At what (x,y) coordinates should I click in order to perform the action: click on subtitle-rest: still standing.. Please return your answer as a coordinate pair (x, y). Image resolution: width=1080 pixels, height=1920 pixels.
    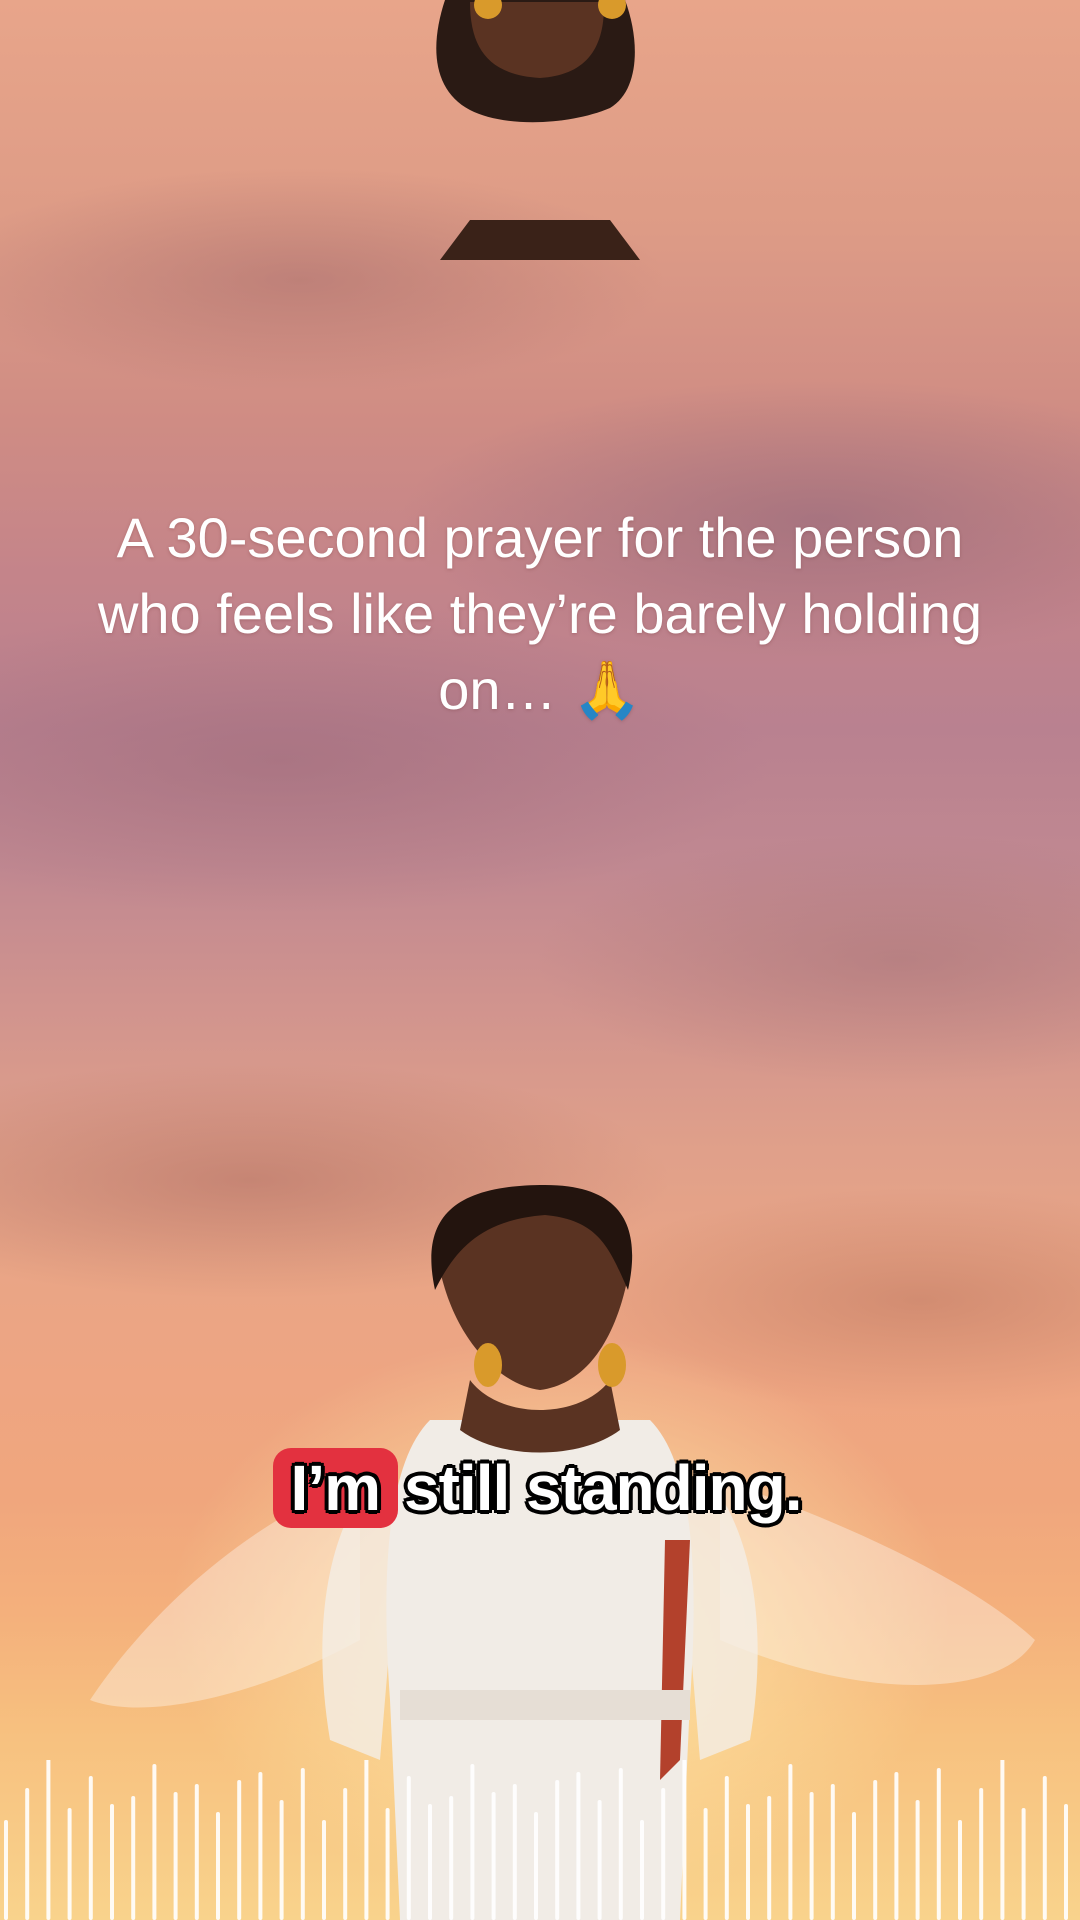
    Looking at the image, I should click on (603, 1488).